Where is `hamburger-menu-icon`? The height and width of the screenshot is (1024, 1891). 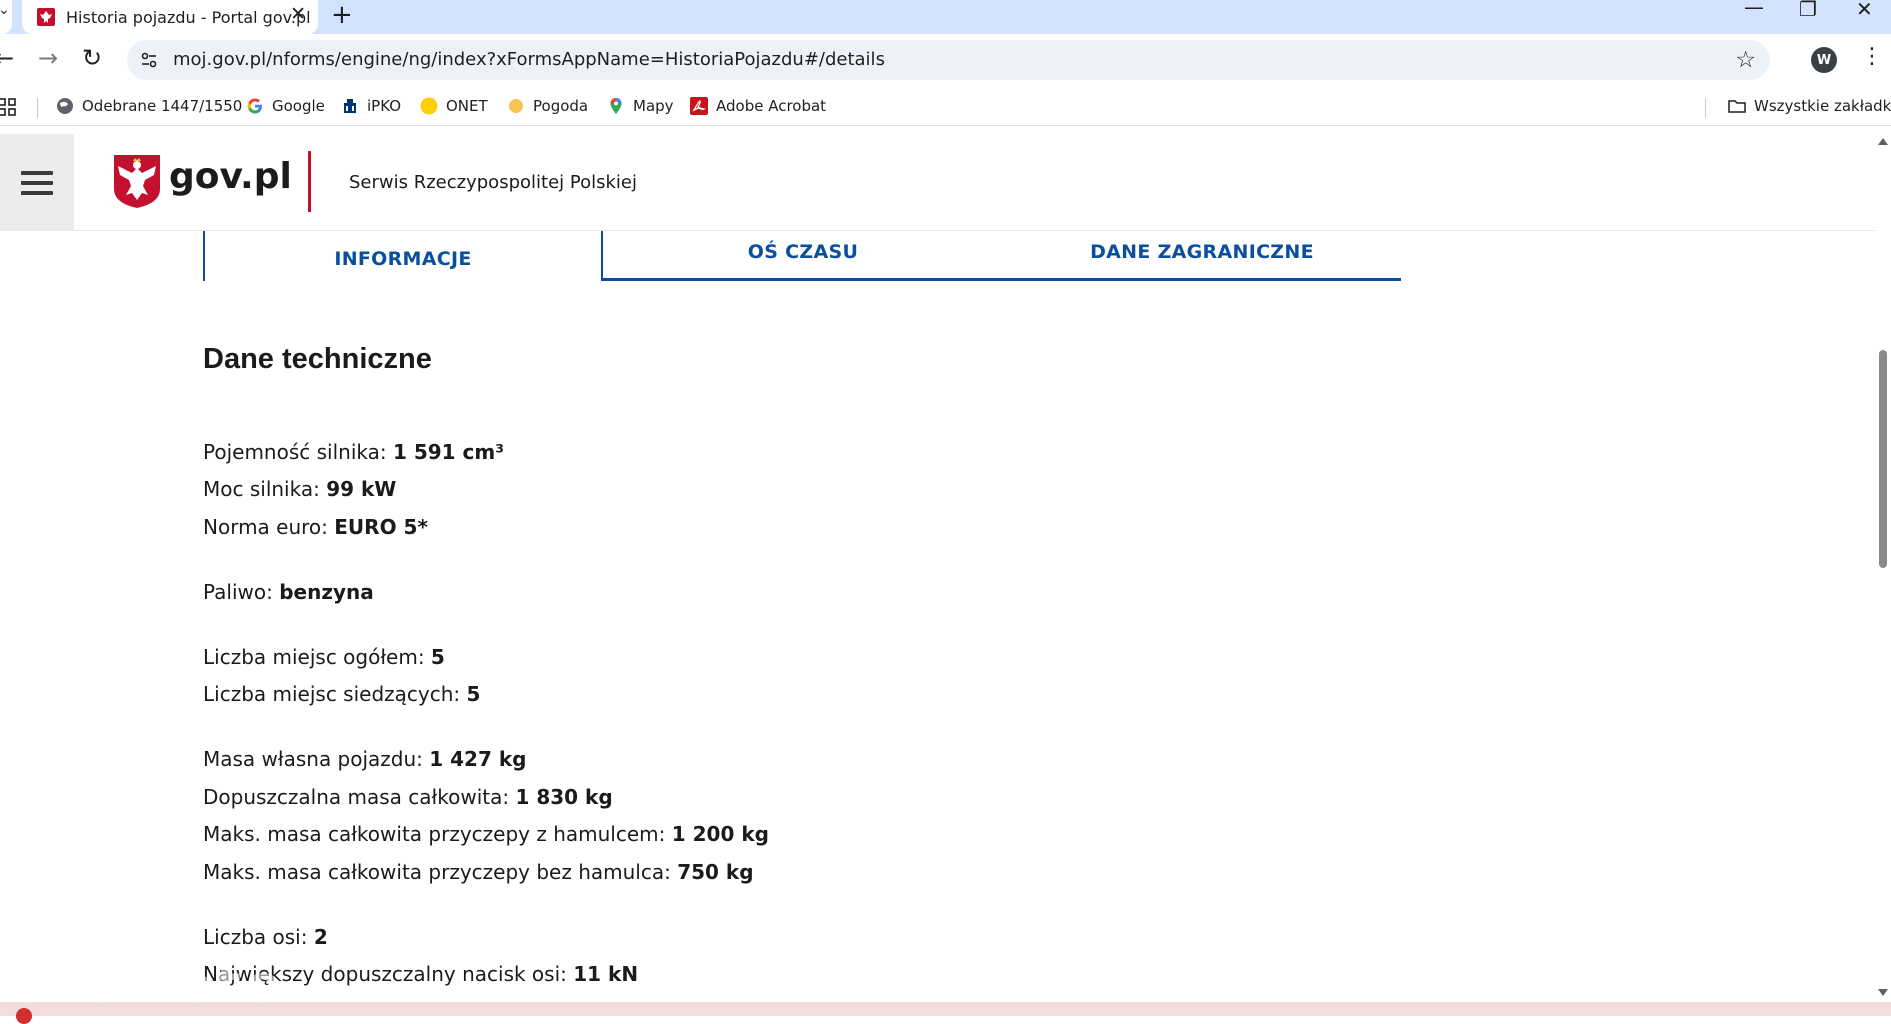 hamburger-menu-icon is located at coordinates (37, 182).